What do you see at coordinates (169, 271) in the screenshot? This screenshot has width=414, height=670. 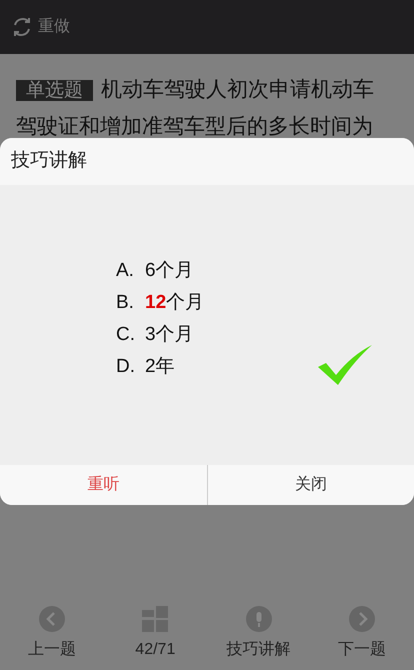 I see `option-text: 6个月` at bounding box center [169, 271].